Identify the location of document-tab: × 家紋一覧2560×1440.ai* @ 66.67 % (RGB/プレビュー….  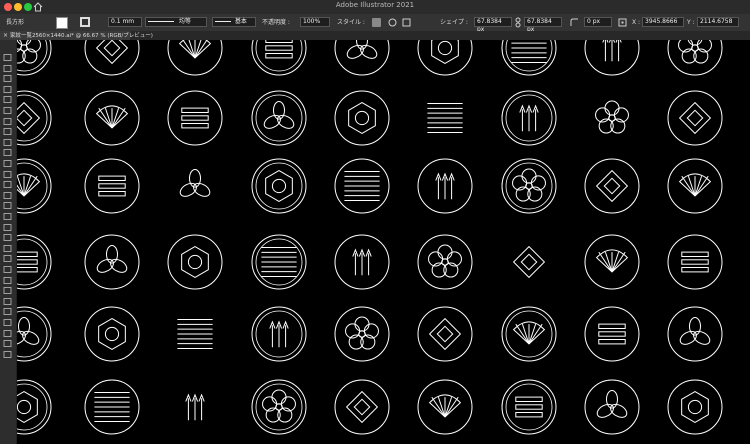
(76, 35).